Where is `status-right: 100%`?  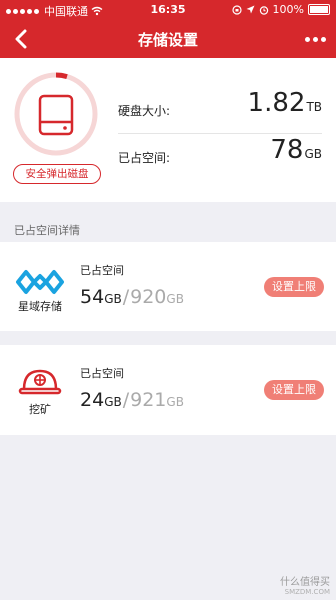 status-right: 100% is located at coordinates (280, 9).